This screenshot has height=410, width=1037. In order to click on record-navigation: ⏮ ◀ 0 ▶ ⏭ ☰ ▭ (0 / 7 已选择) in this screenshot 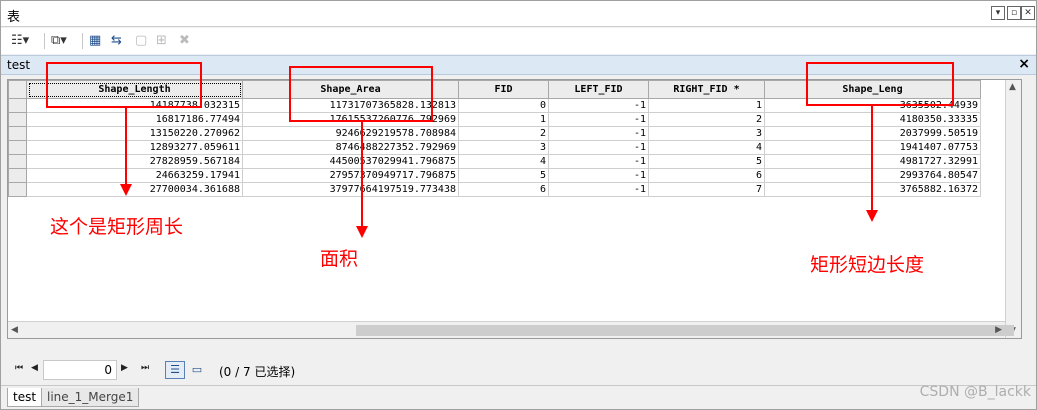, I will do `click(518, 370)`.